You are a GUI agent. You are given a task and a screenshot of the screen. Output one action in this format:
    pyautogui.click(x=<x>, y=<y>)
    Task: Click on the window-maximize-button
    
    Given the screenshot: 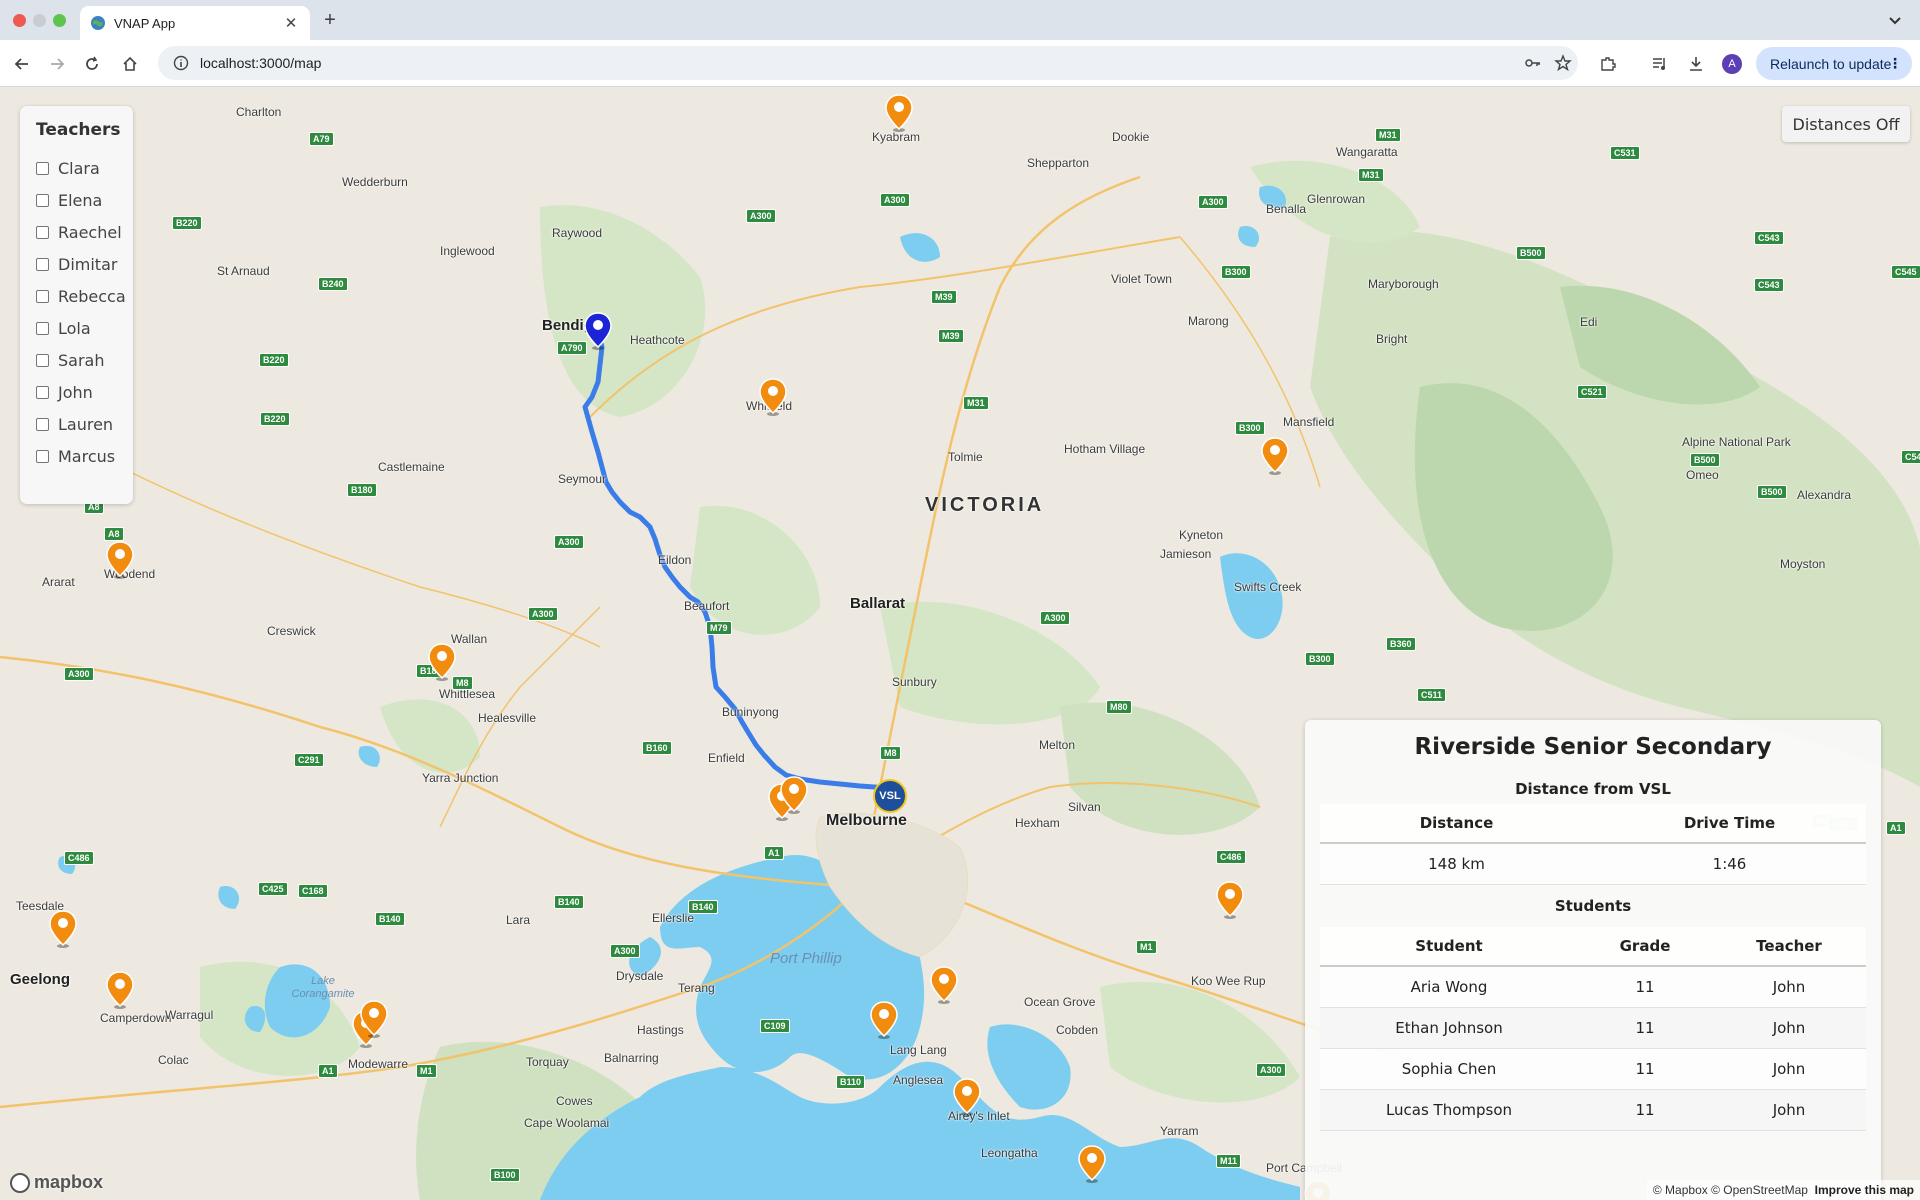 What is the action you would take?
    pyautogui.click(x=59, y=20)
    